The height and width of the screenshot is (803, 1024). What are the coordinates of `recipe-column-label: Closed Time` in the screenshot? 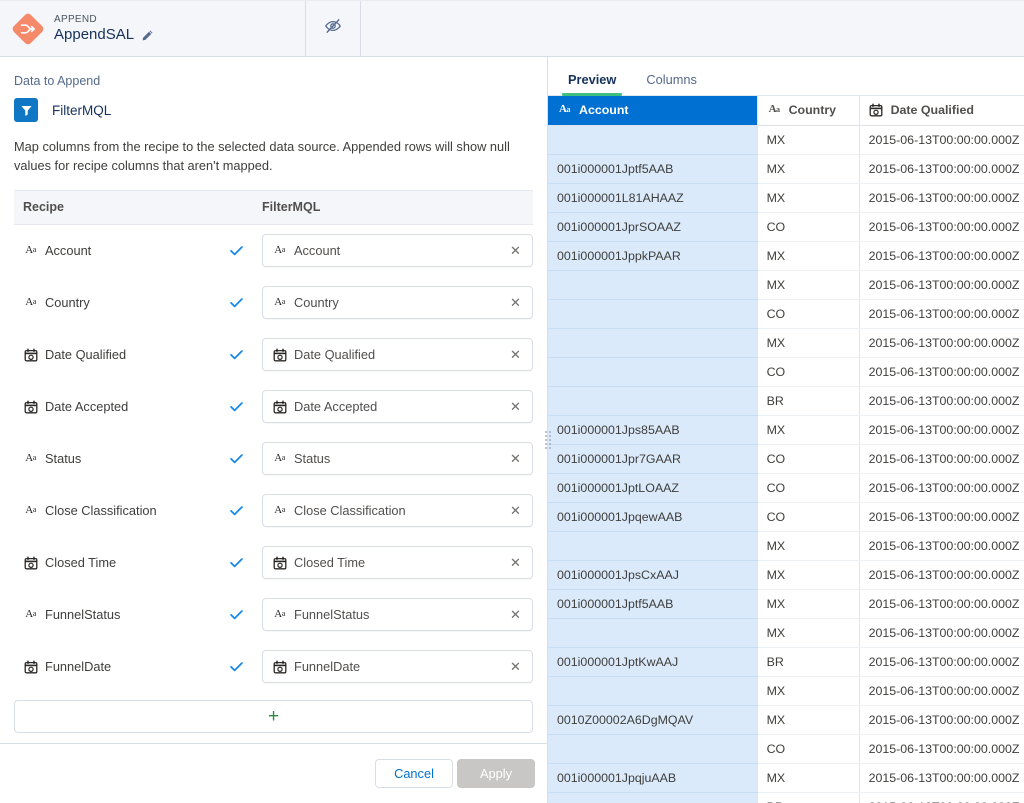 It's located at (81, 563).